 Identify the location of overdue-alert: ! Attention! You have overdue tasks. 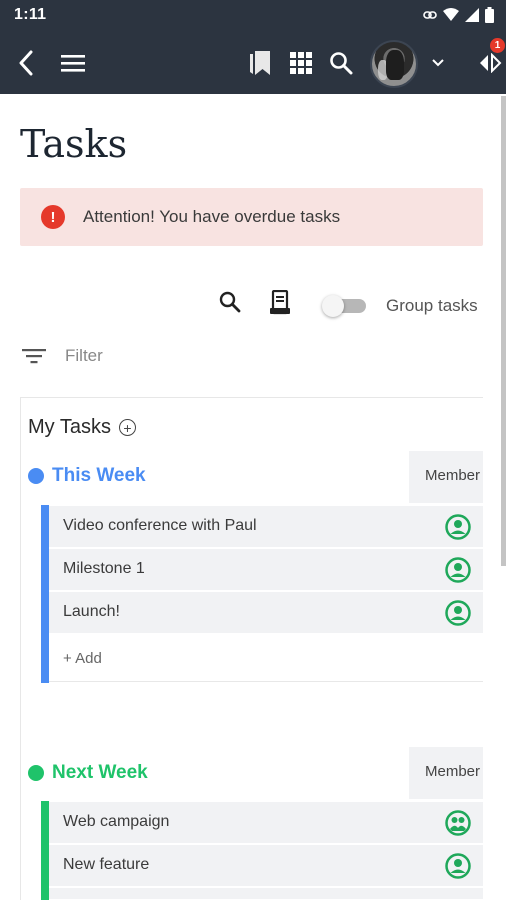
(251, 217).